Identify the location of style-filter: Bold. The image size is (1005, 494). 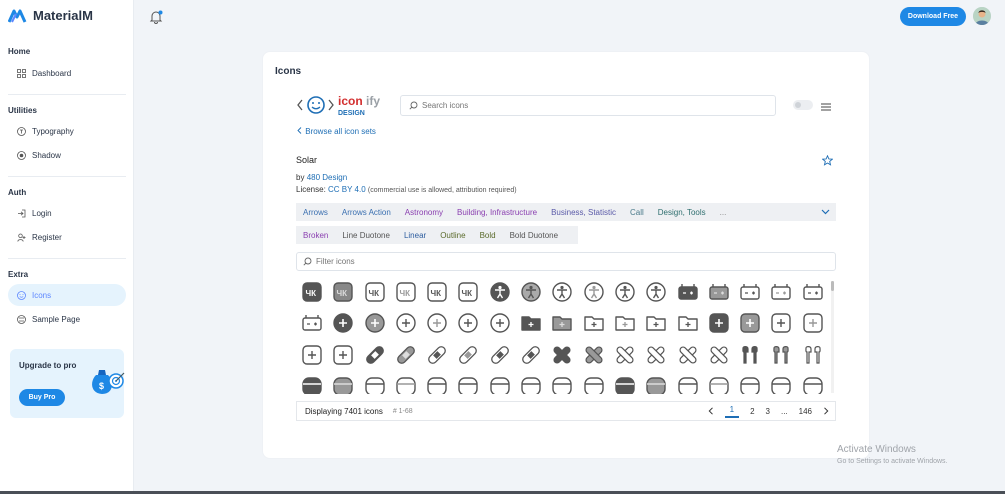
(488, 235).